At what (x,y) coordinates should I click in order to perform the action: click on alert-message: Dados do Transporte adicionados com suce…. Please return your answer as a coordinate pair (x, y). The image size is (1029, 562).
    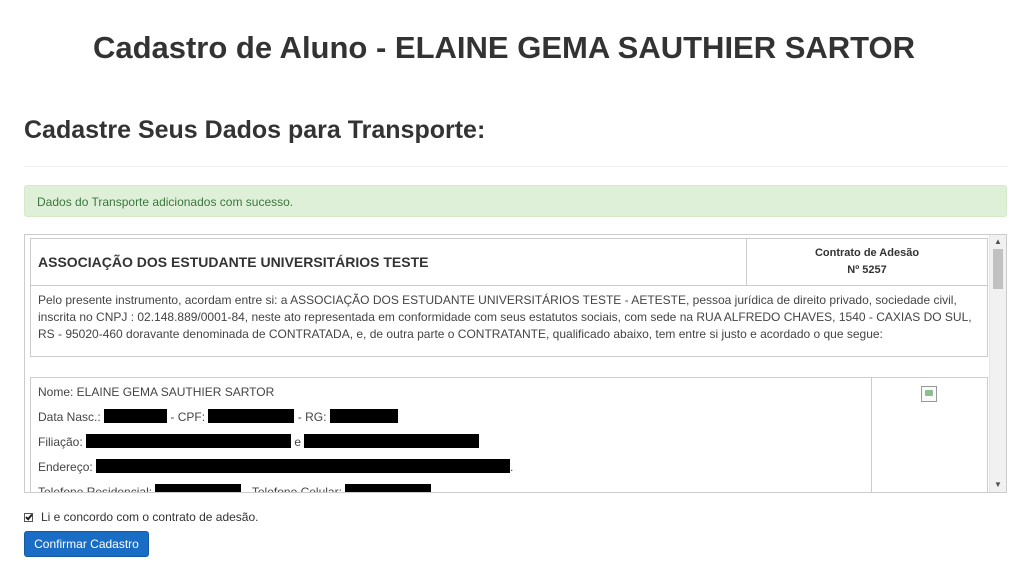
    Looking at the image, I should click on (165, 202).